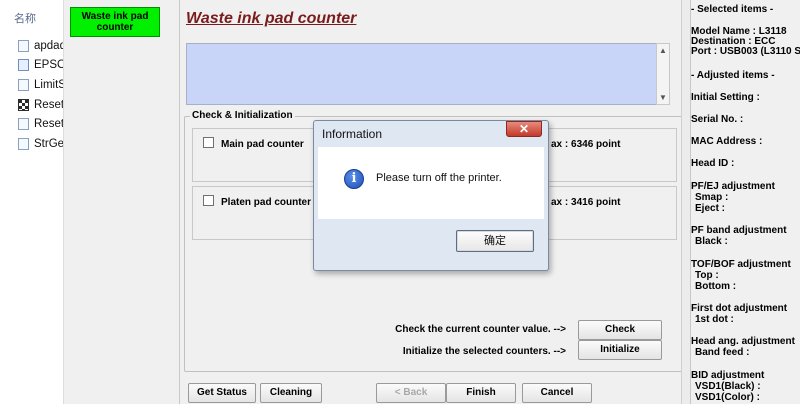  I want to click on get-status-button: Get Status, so click(222, 393).